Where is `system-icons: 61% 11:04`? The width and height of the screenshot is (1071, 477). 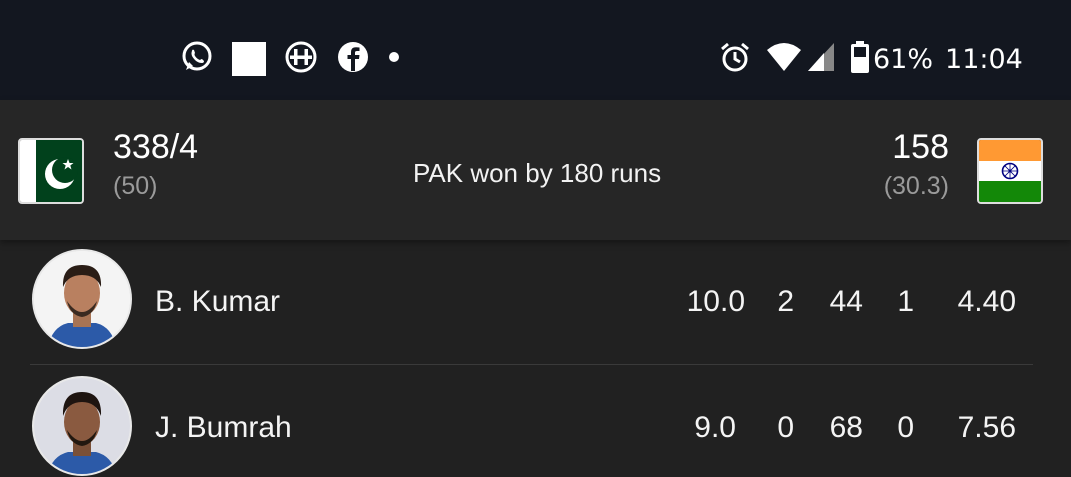 system-icons: 61% 11:04 is located at coordinates (870, 59).